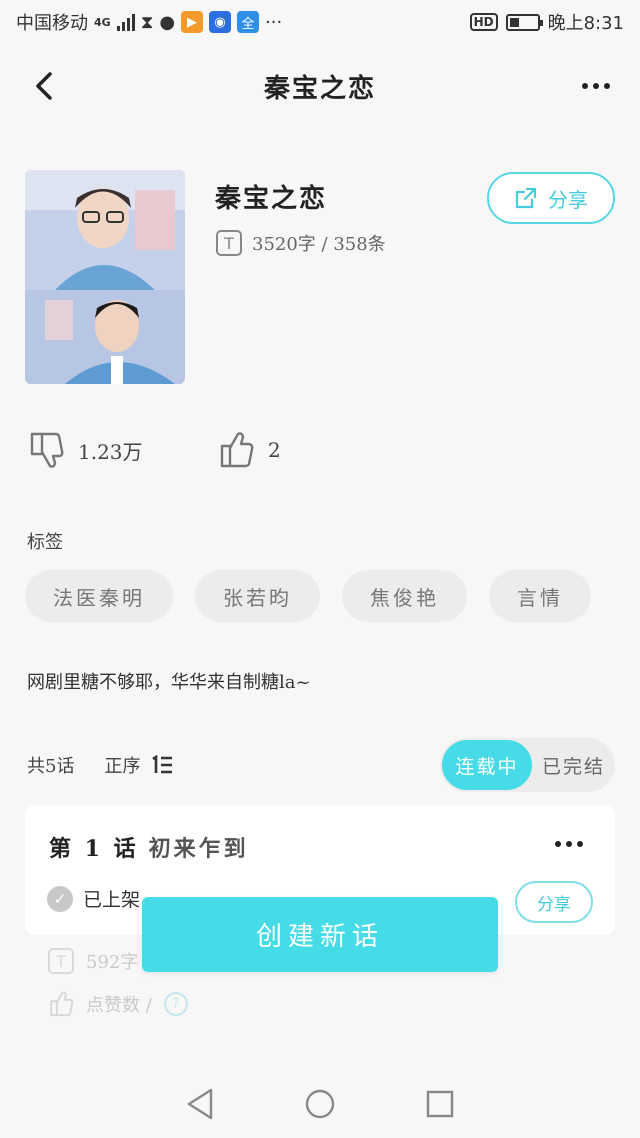 The height and width of the screenshot is (1138, 640). Describe the element at coordinates (526, 198) in the screenshot. I see `share-icon` at that location.